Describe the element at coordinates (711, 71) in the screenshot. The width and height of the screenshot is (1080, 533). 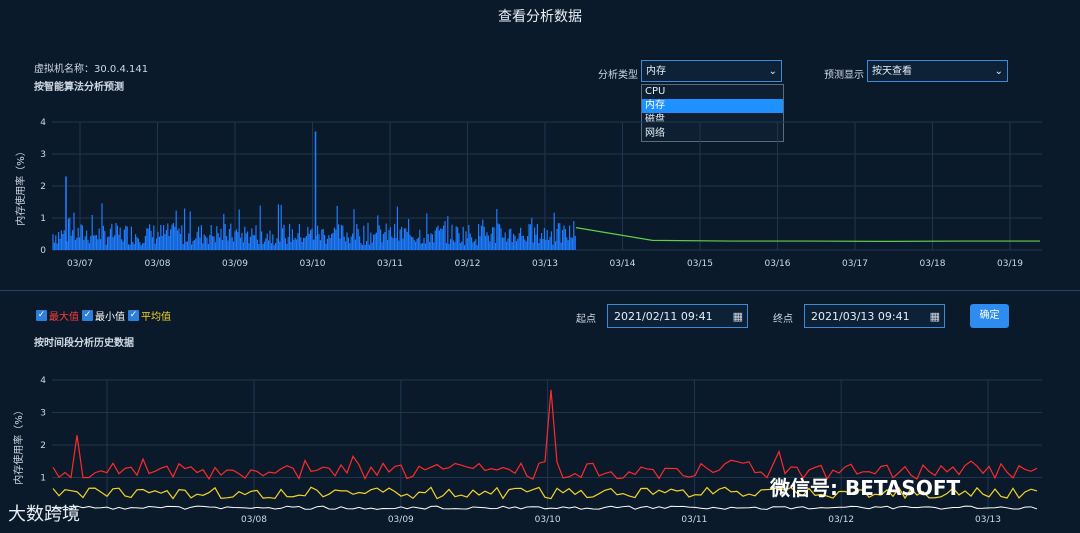
I see `analysis-type-select: 内存 ⌄` at that location.